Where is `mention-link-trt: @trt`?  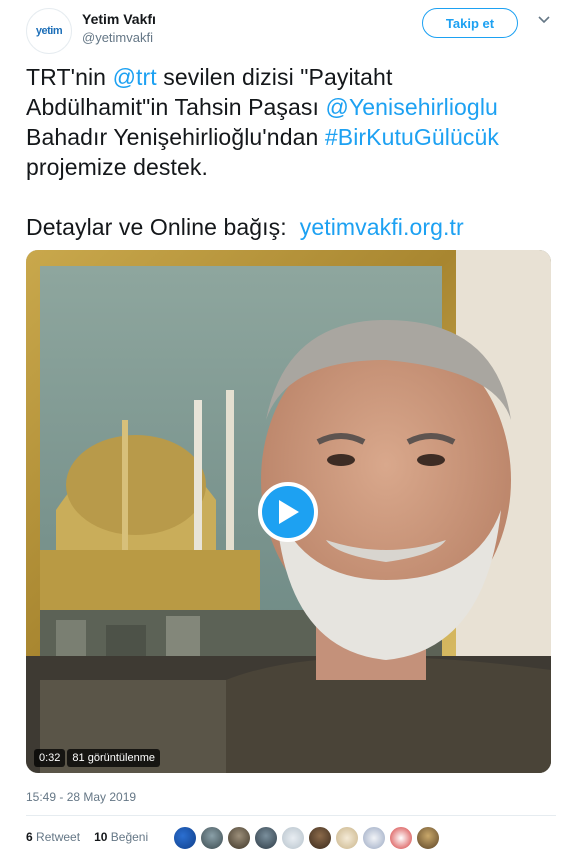 mention-link-trt: @trt is located at coordinates (135, 77).